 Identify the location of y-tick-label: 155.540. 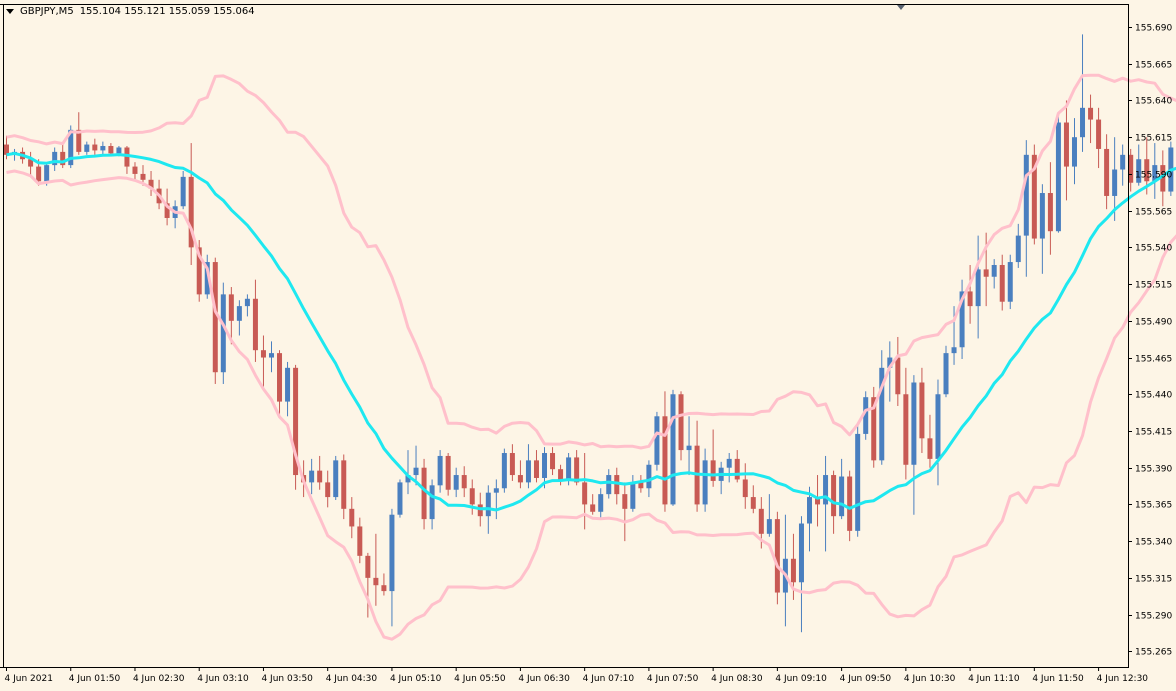
(1153, 249).